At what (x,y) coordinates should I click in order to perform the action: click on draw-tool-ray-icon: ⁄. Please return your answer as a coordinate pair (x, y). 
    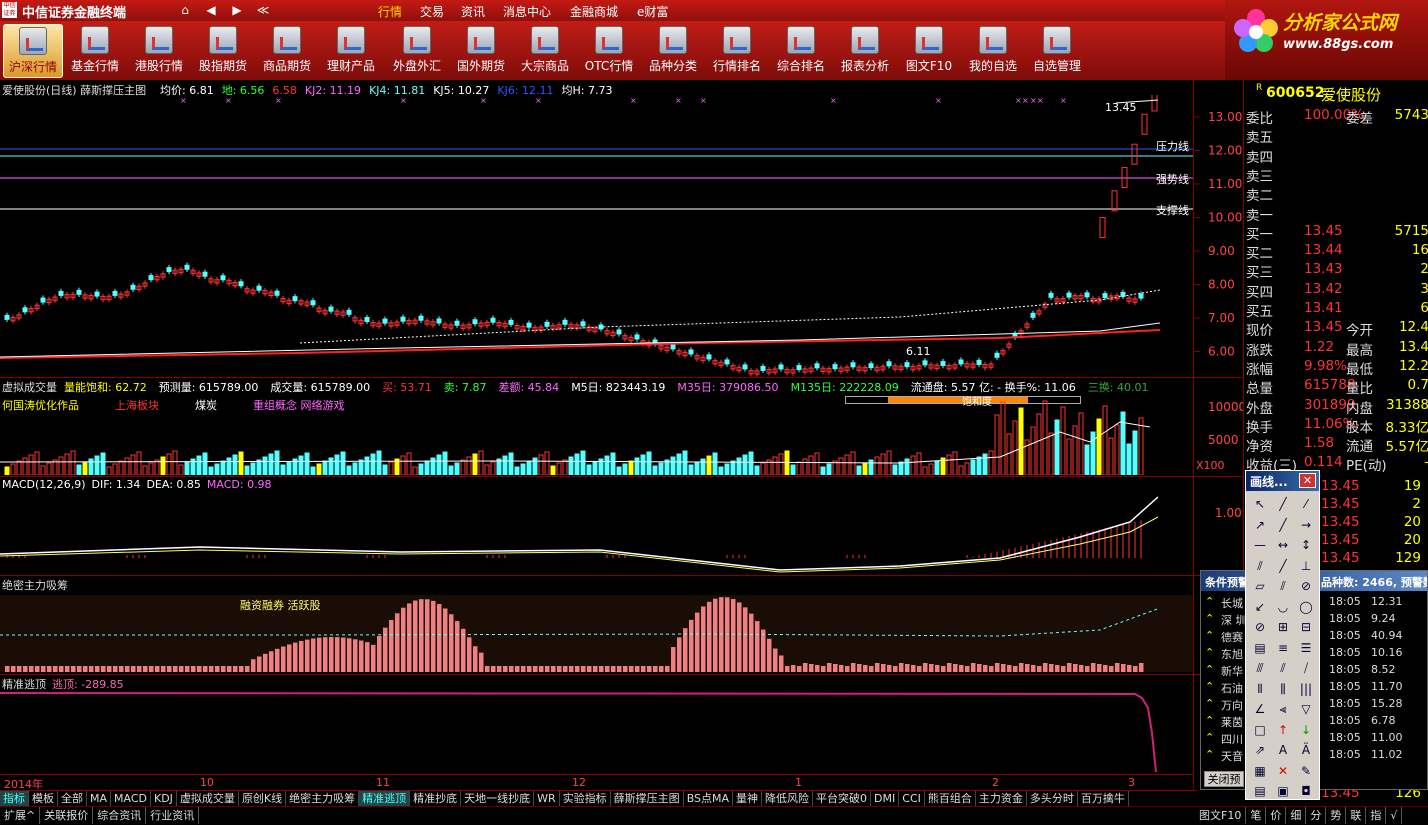
    Looking at the image, I should click on (1306, 504).